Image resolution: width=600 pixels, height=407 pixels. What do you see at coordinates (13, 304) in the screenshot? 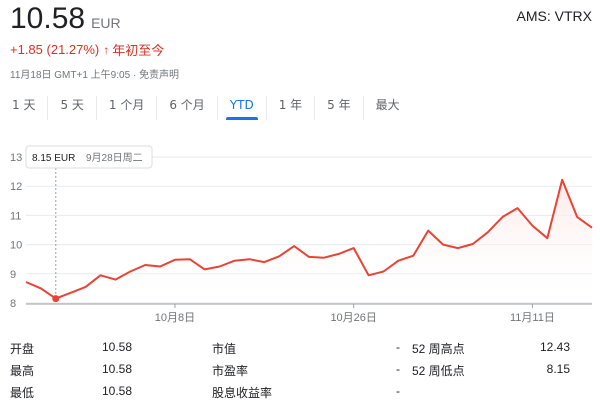
I see `y-tick-label: 8` at bounding box center [13, 304].